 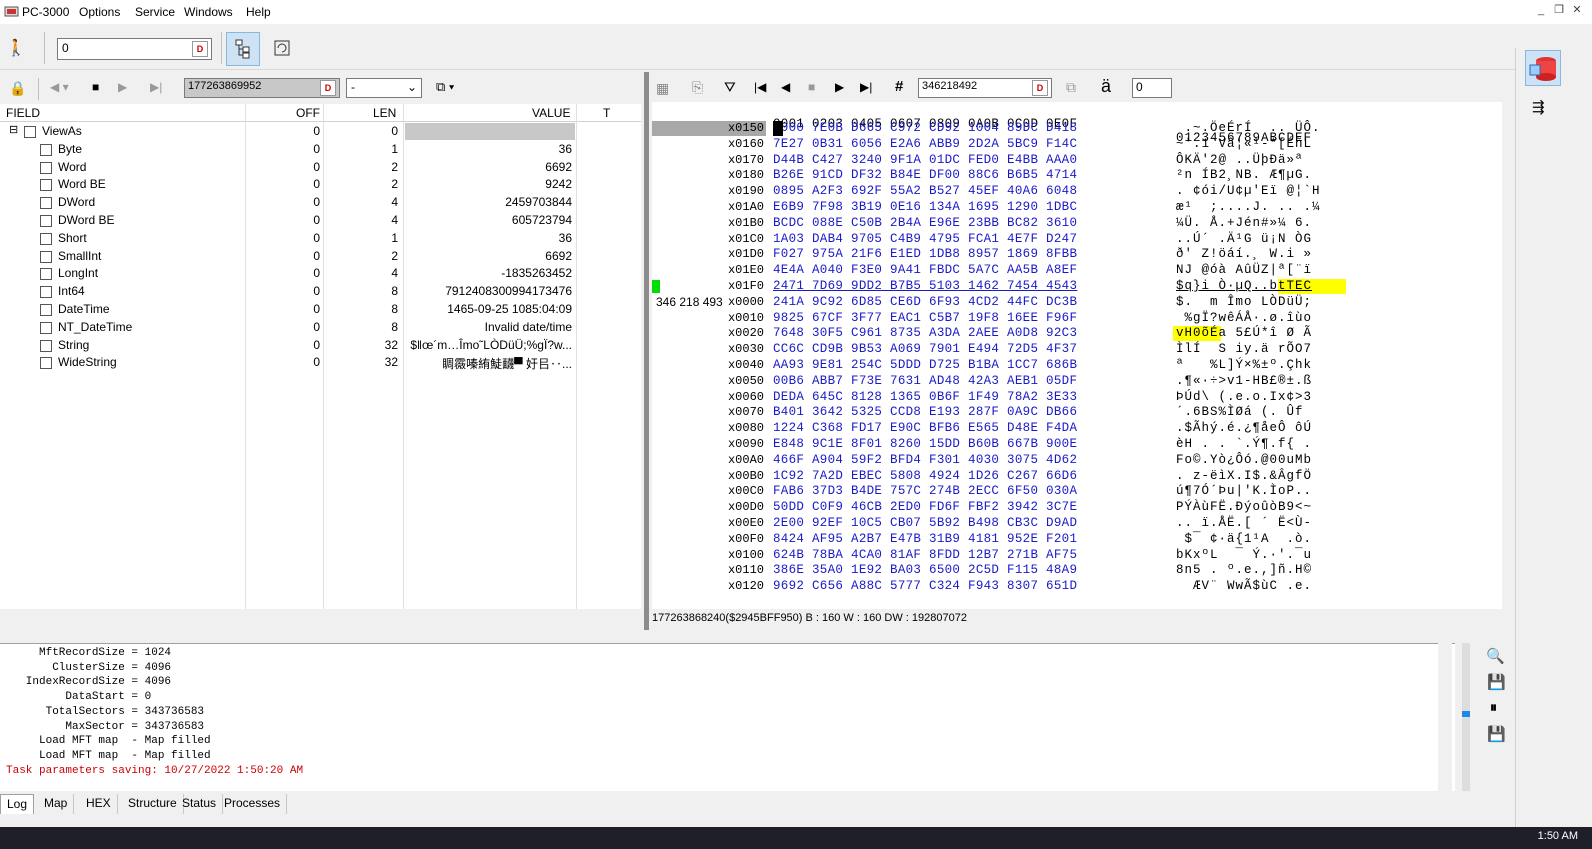 I want to click on collapse-icon: ⊟, so click(x=13, y=129).